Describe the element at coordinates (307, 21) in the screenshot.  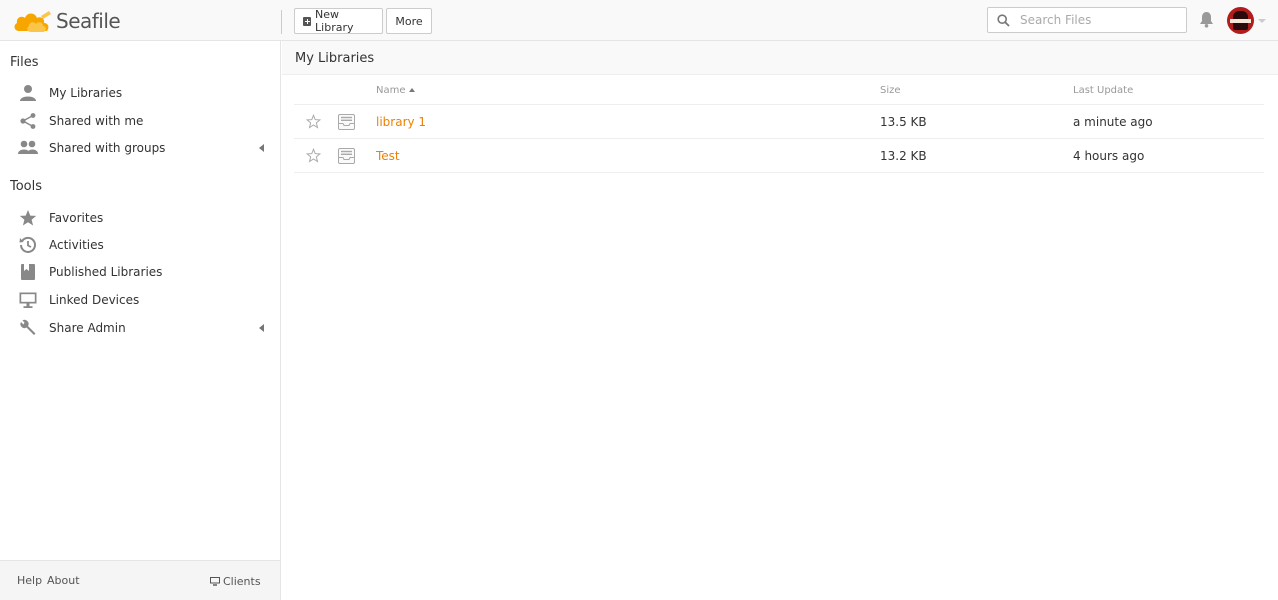
I see `plus-icon` at that location.